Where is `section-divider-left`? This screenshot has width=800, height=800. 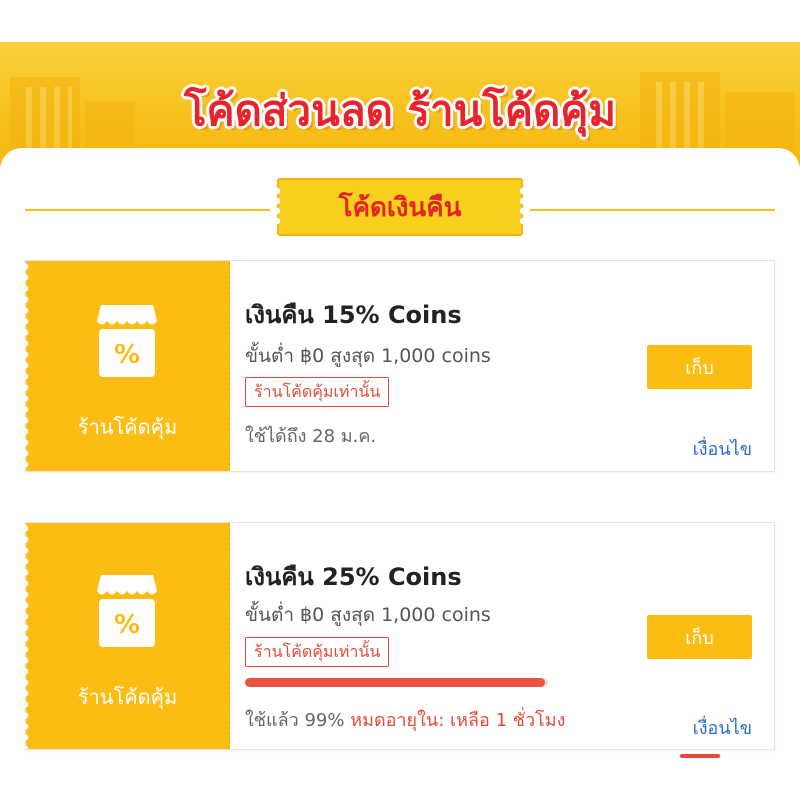 section-divider-left is located at coordinates (147, 210).